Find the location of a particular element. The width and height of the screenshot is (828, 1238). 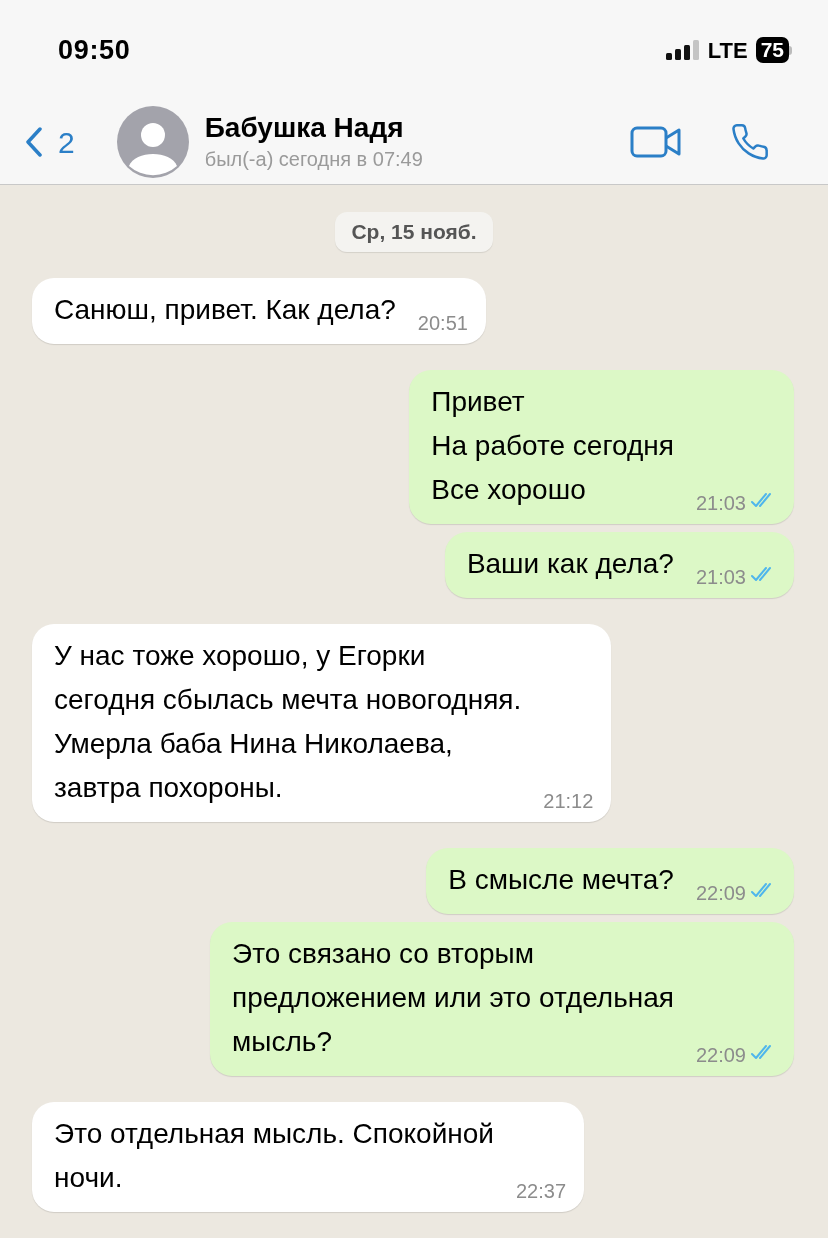

network-label: LTE is located at coordinates (727, 50).